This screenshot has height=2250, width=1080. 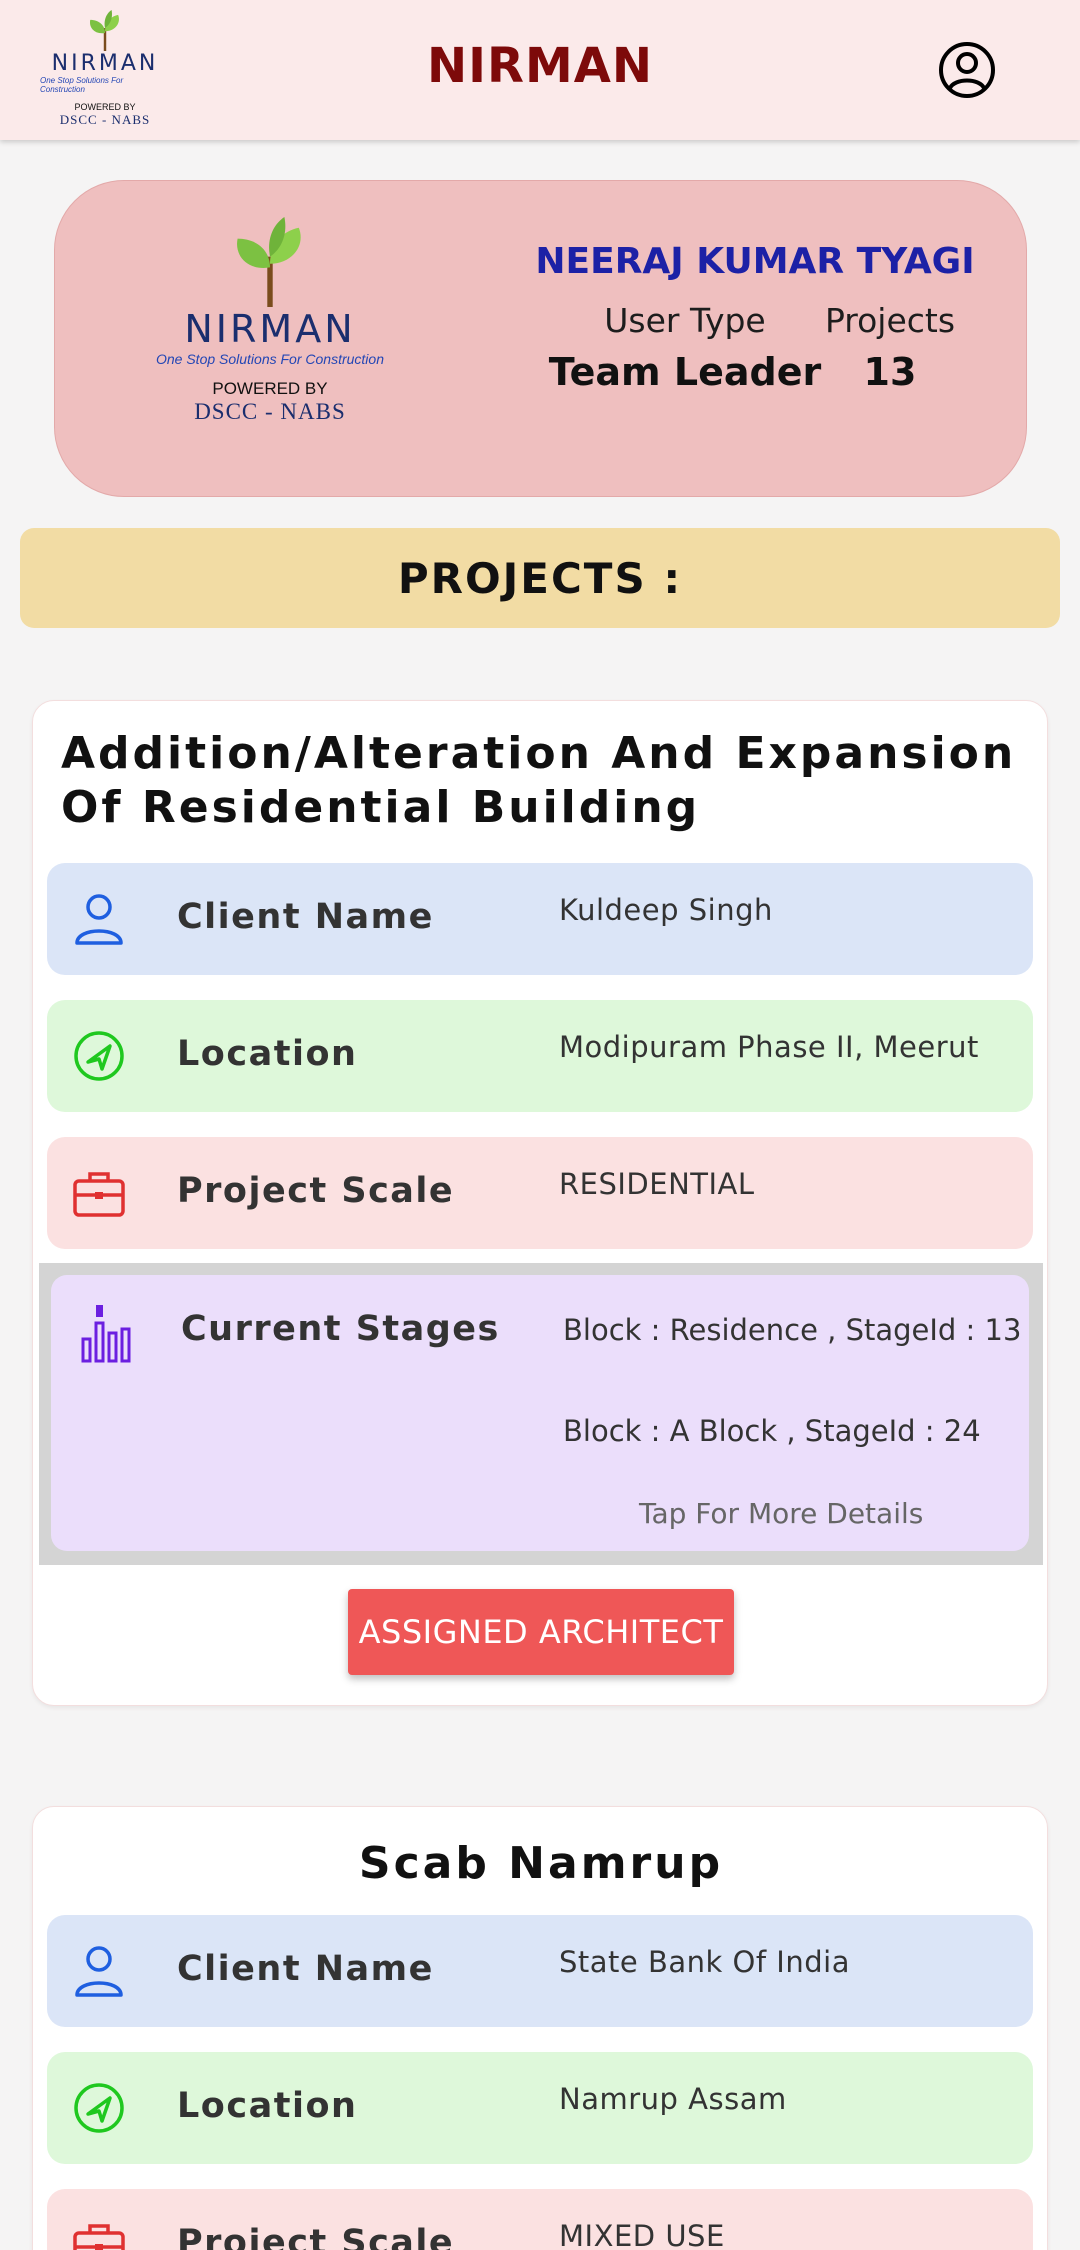 What do you see at coordinates (269, 262) in the screenshot?
I see `tree-icon` at bounding box center [269, 262].